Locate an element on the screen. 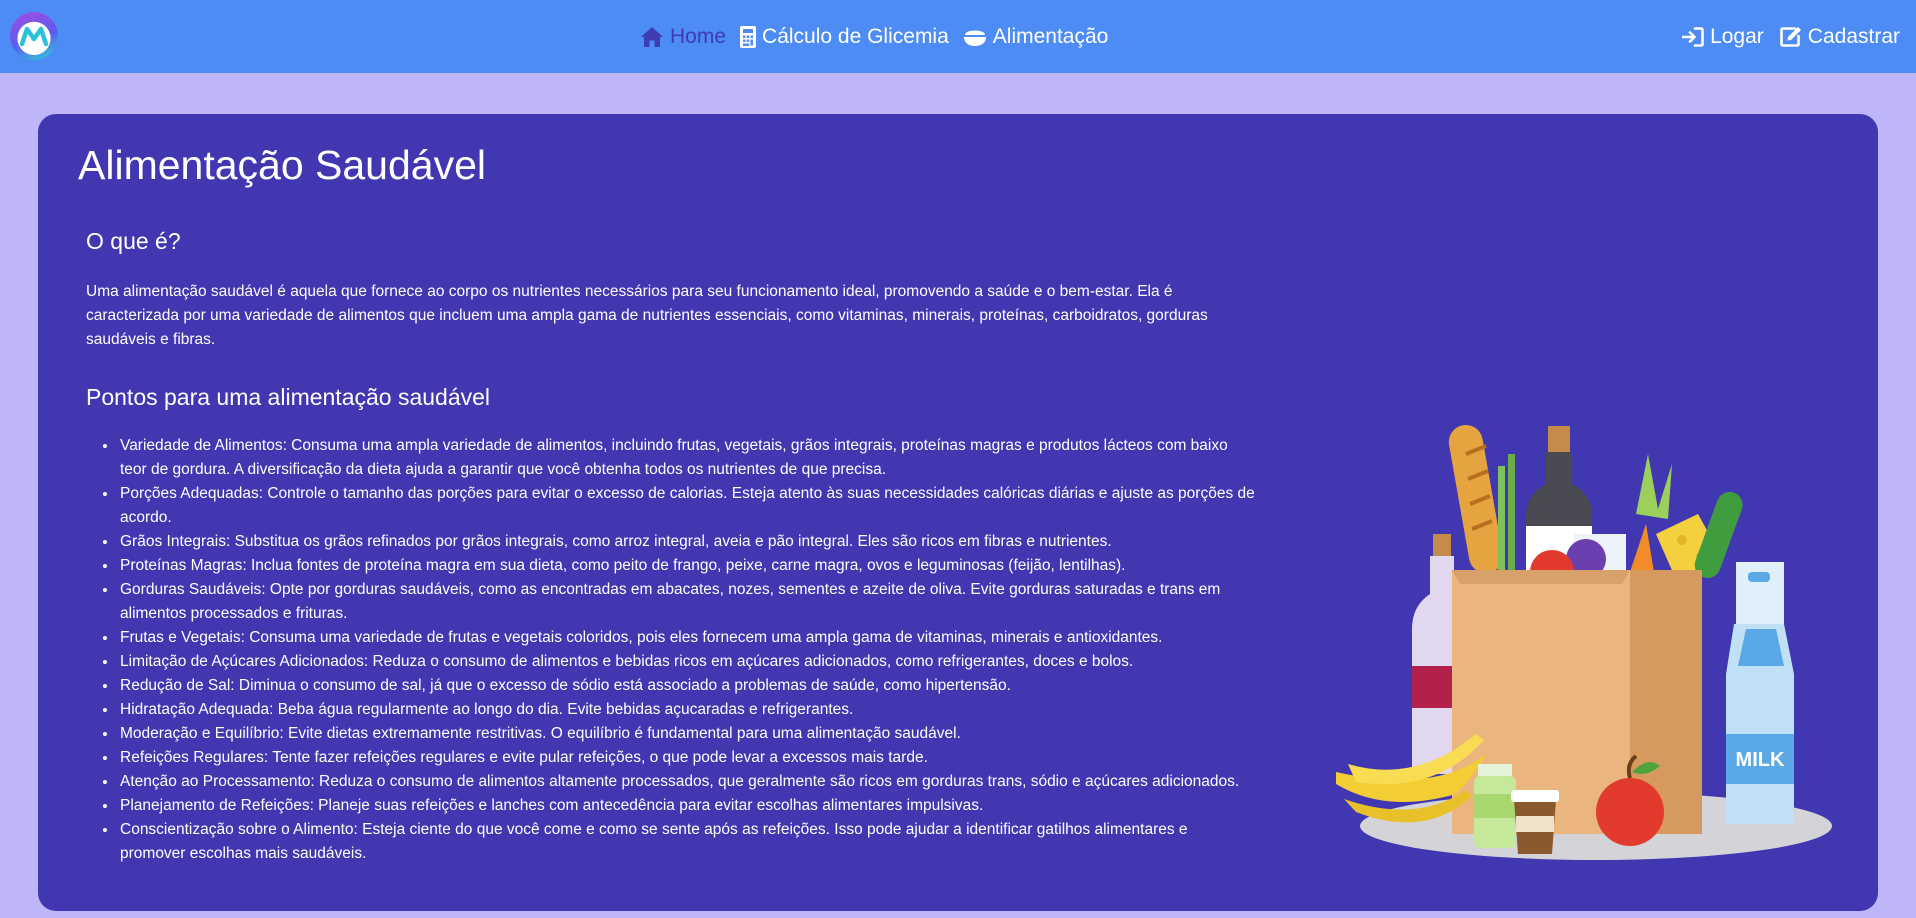 This screenshot has width=1916, height=918. nav-glicemia-label: Cálculo de Glicemia is located at coordinates (855, 36).